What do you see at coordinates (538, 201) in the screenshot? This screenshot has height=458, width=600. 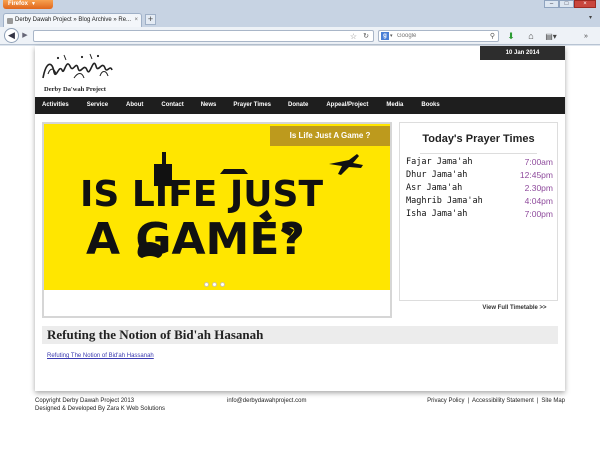 I see `prayer-time: 4:04pm` at bounding box center [538, 201].